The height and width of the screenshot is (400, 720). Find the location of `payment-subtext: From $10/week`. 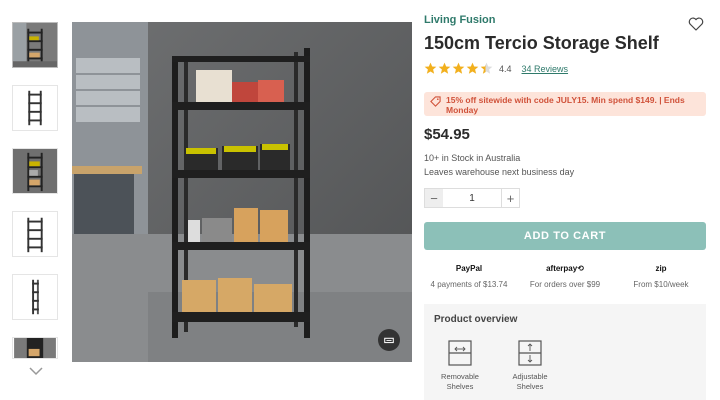

payment-subtext: From $10/week is located at coordinates (661, 284).